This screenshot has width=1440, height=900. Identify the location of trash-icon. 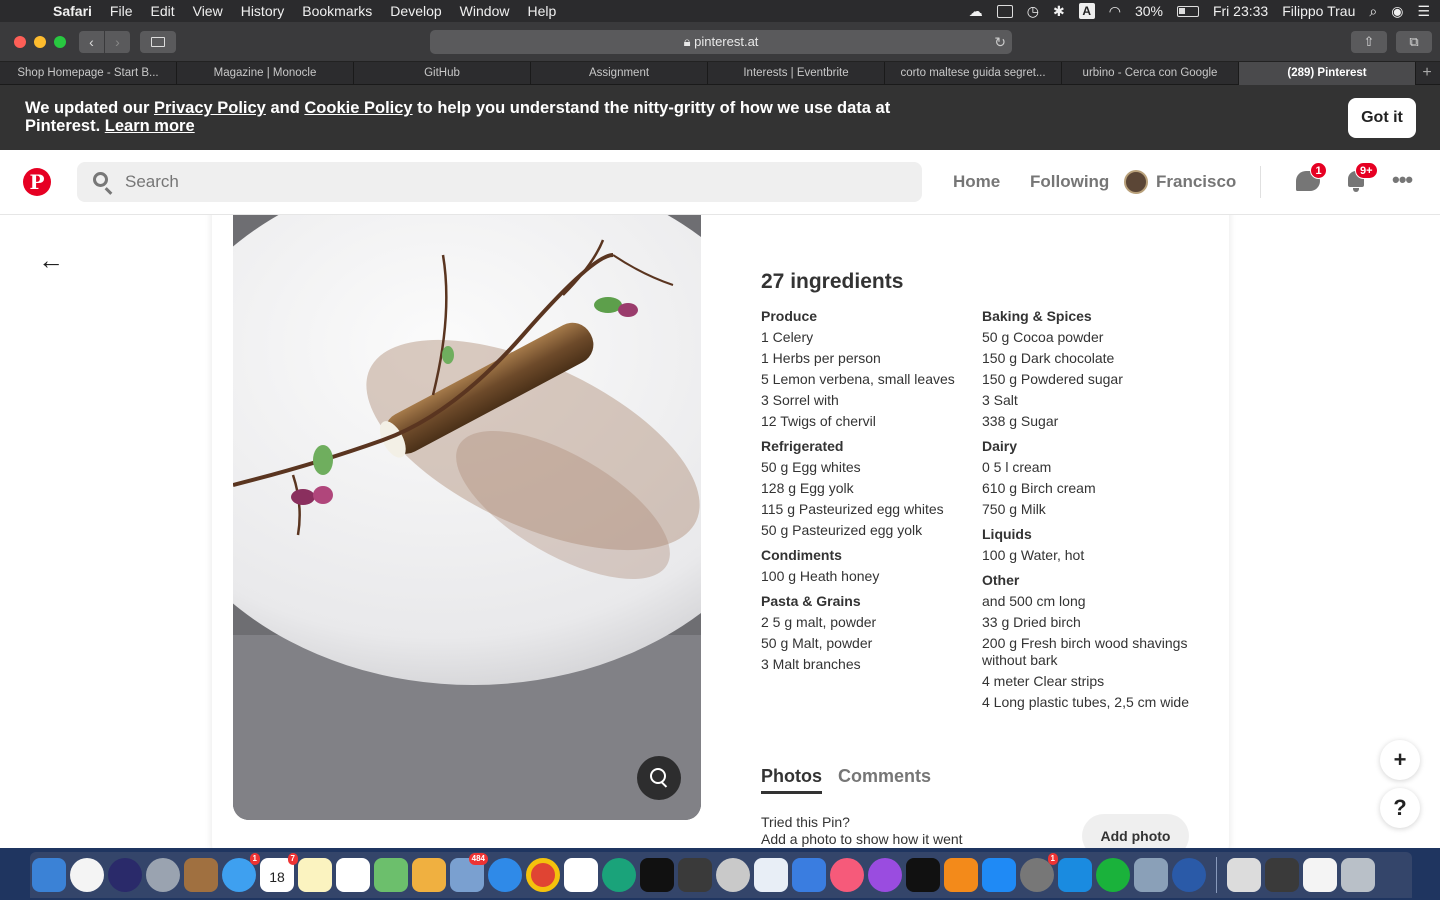
(1358, 875).